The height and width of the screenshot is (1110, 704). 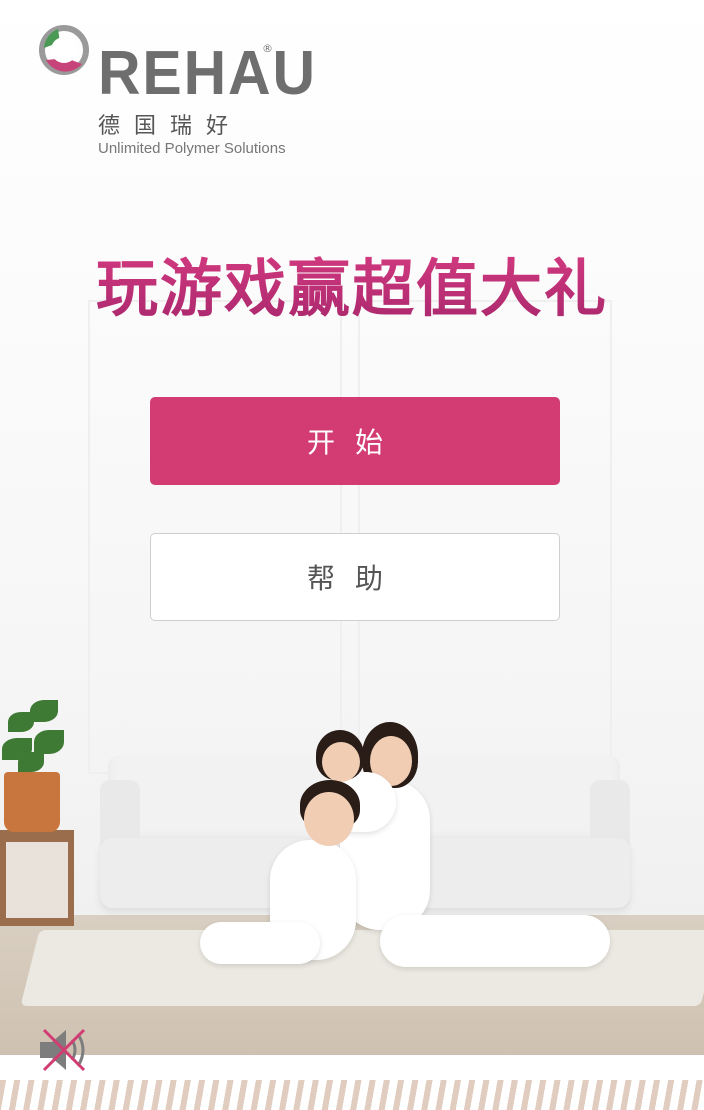 What do you see at coordinates (341, 762) in the screenshot?
I see `girl-face` at bounding box center [341, 762].